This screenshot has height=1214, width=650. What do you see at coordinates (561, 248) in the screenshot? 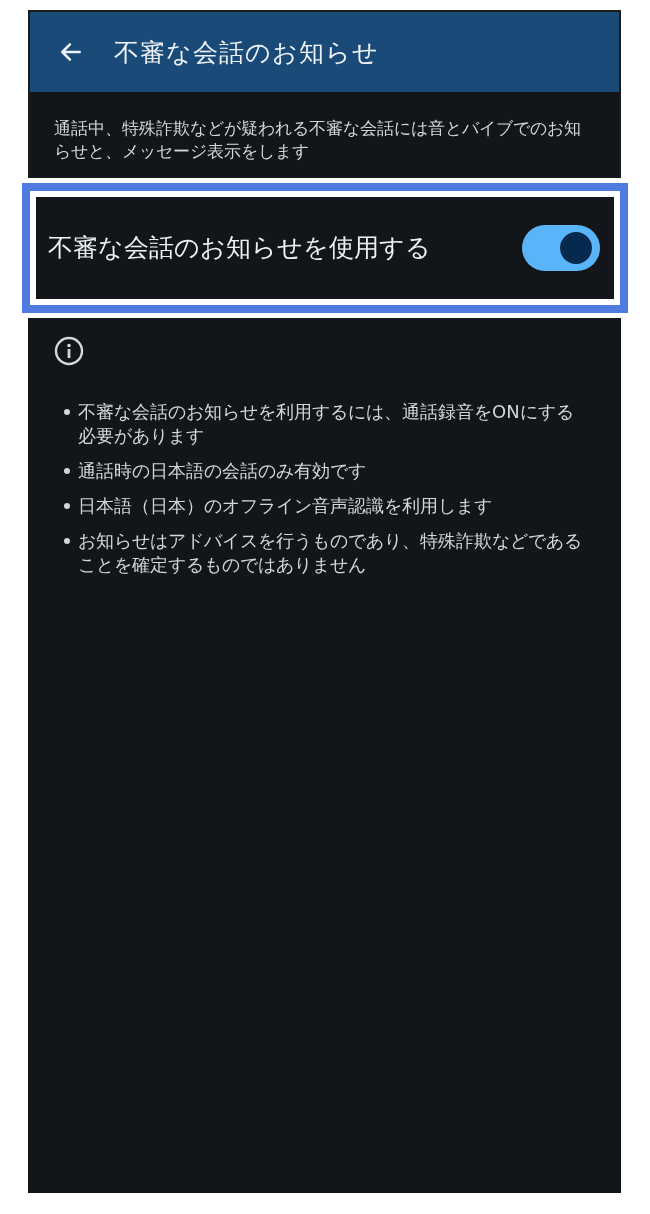
I see `toggle-switch` at bounding box center [561, 248].